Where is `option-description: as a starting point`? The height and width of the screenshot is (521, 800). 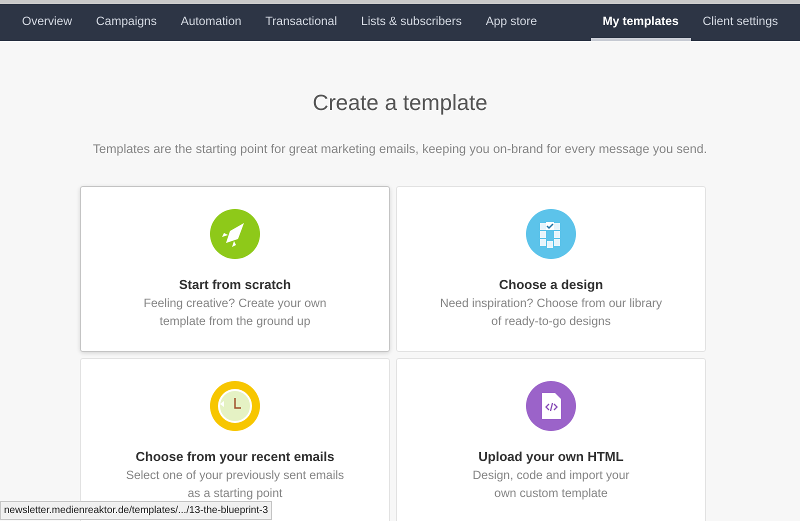
option-description: as a starting point is located at coordinates (235, 493).